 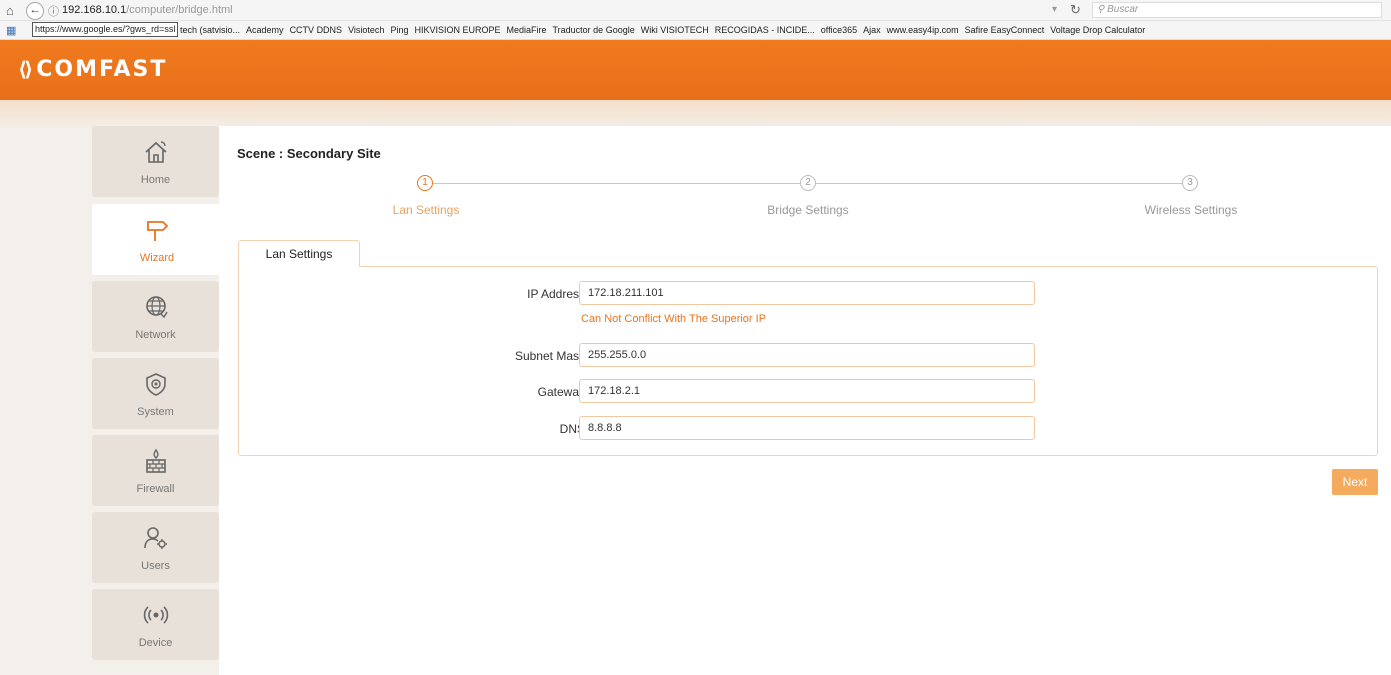 I want to click on sidebar-item-wizard: Wizard, so click(x=157, y=239).